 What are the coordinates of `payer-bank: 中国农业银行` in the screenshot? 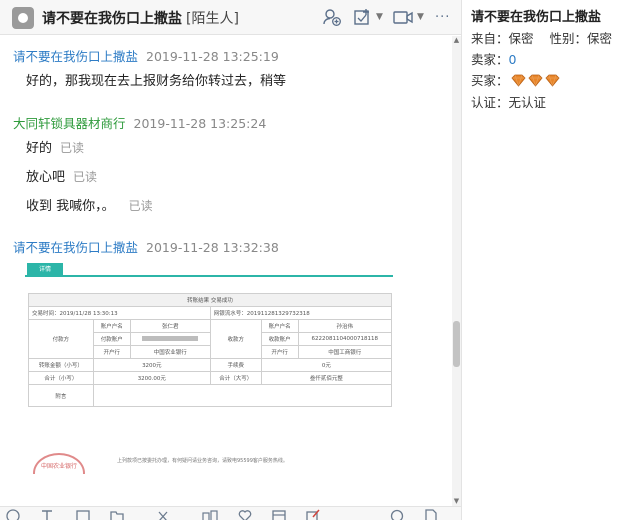 It's located at (170, 352).